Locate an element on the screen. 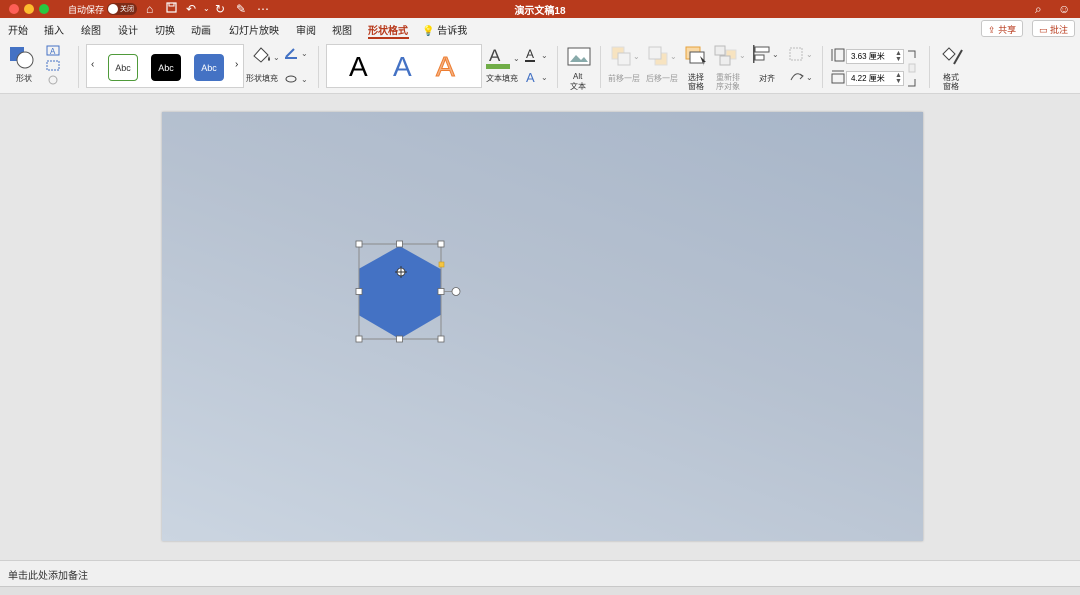 Image resolution: width=1080 pixels, height=595 pixels. tab-view: 视图 is located at coordinates (342, 29).